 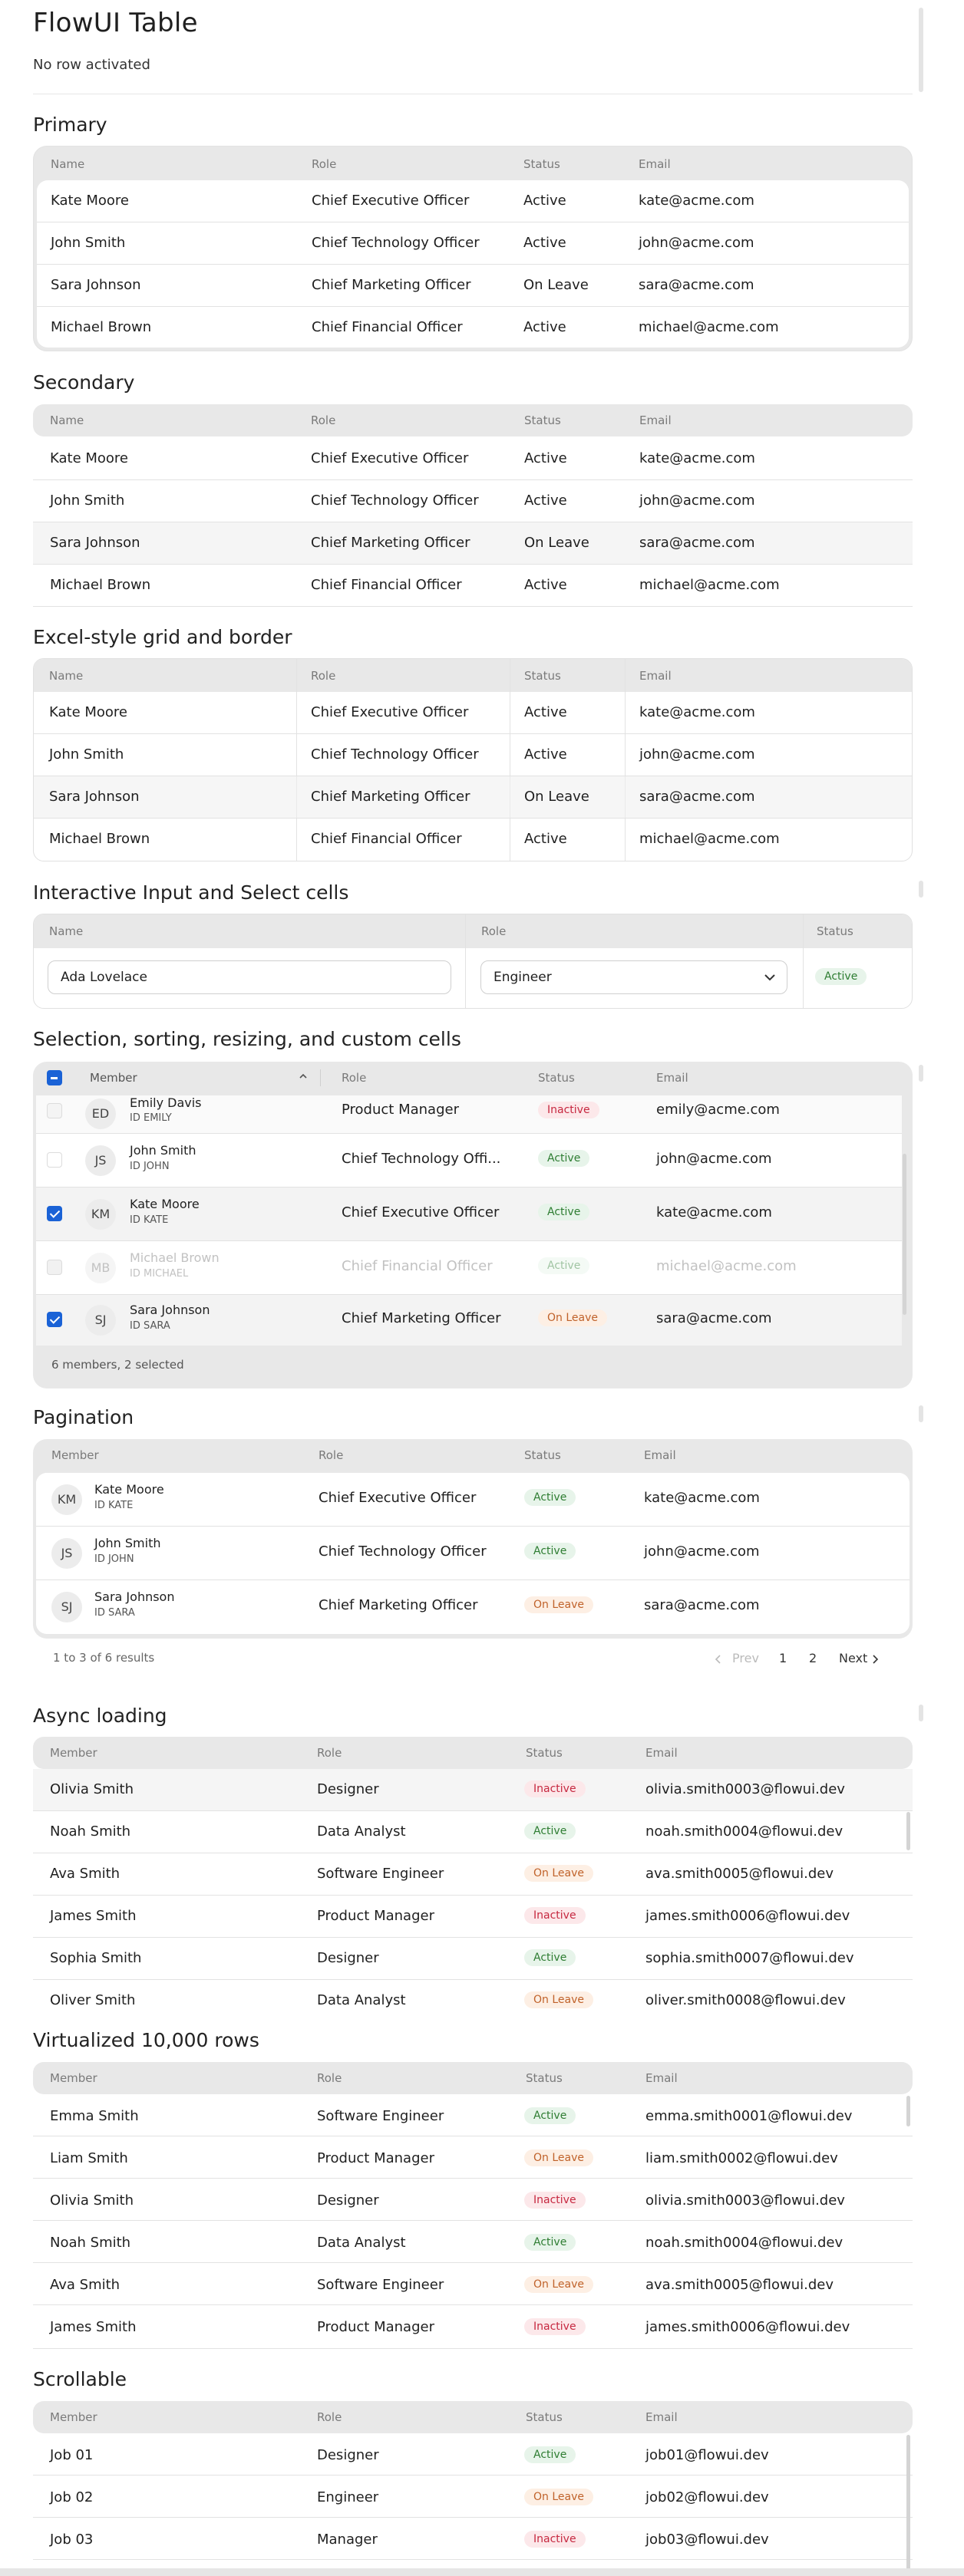 I want to click on selection-footer: 6 members, 2 selected, so click(x=117, y=1365).